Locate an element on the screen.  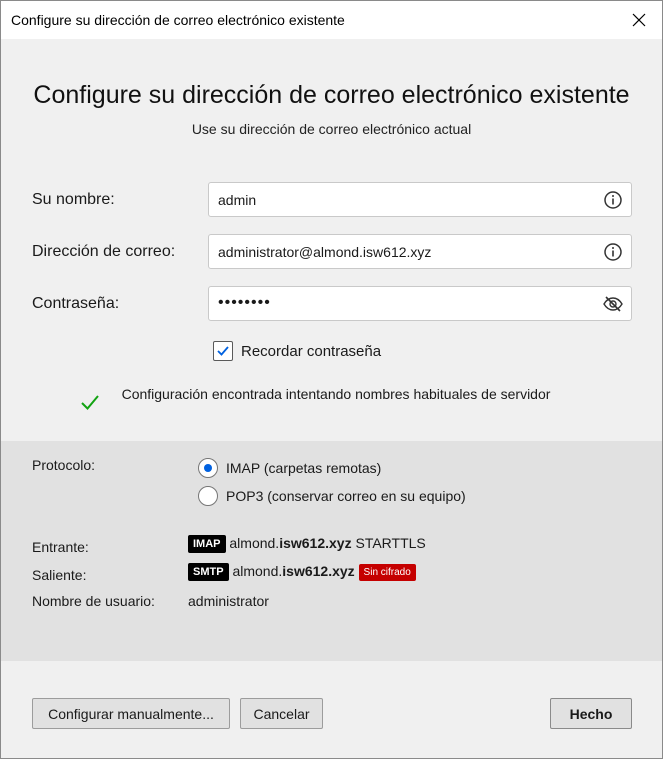
email-field: administrator@almond.isw612.xyz is located at coordinates (420, 251).